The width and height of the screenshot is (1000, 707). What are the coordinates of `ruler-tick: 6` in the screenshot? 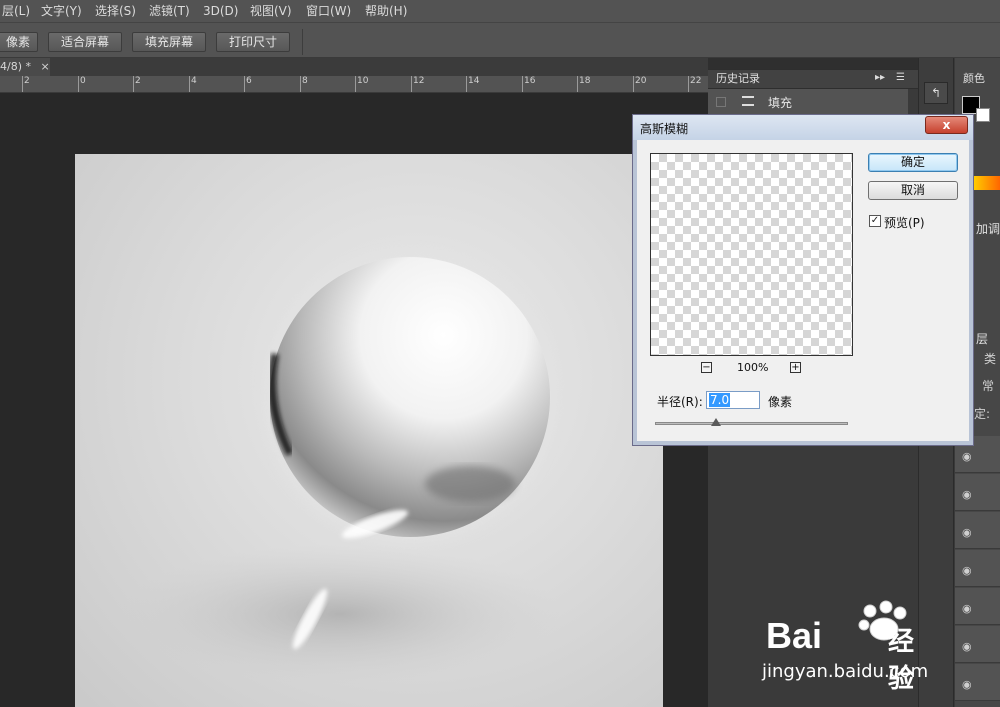 It's located at (249, 81).